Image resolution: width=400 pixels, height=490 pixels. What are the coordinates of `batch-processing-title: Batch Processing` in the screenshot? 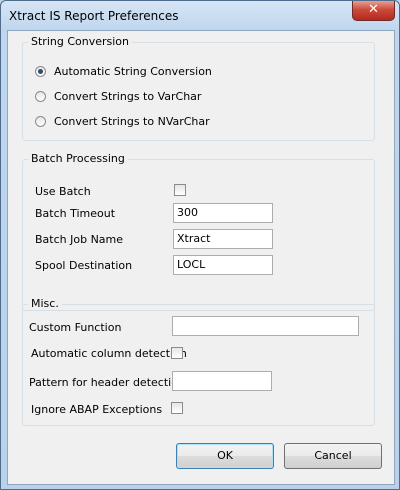 It's located at (78, 158).